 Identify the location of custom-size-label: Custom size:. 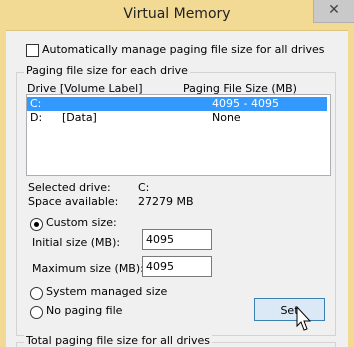
(81, 222).